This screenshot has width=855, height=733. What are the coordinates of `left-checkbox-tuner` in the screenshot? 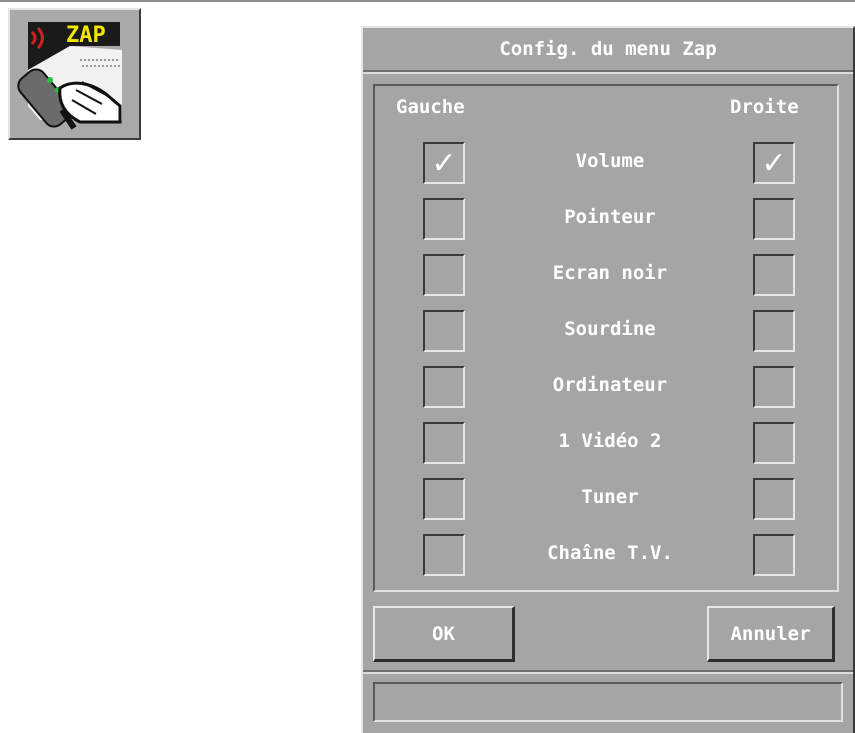 It's located at (444, 499).